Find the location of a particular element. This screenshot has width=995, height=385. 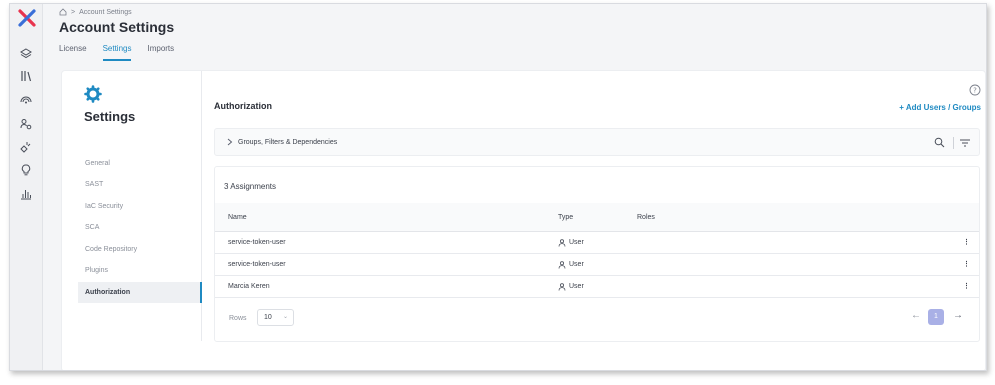

chevron-right-icon is located at coordinates (230, 142).